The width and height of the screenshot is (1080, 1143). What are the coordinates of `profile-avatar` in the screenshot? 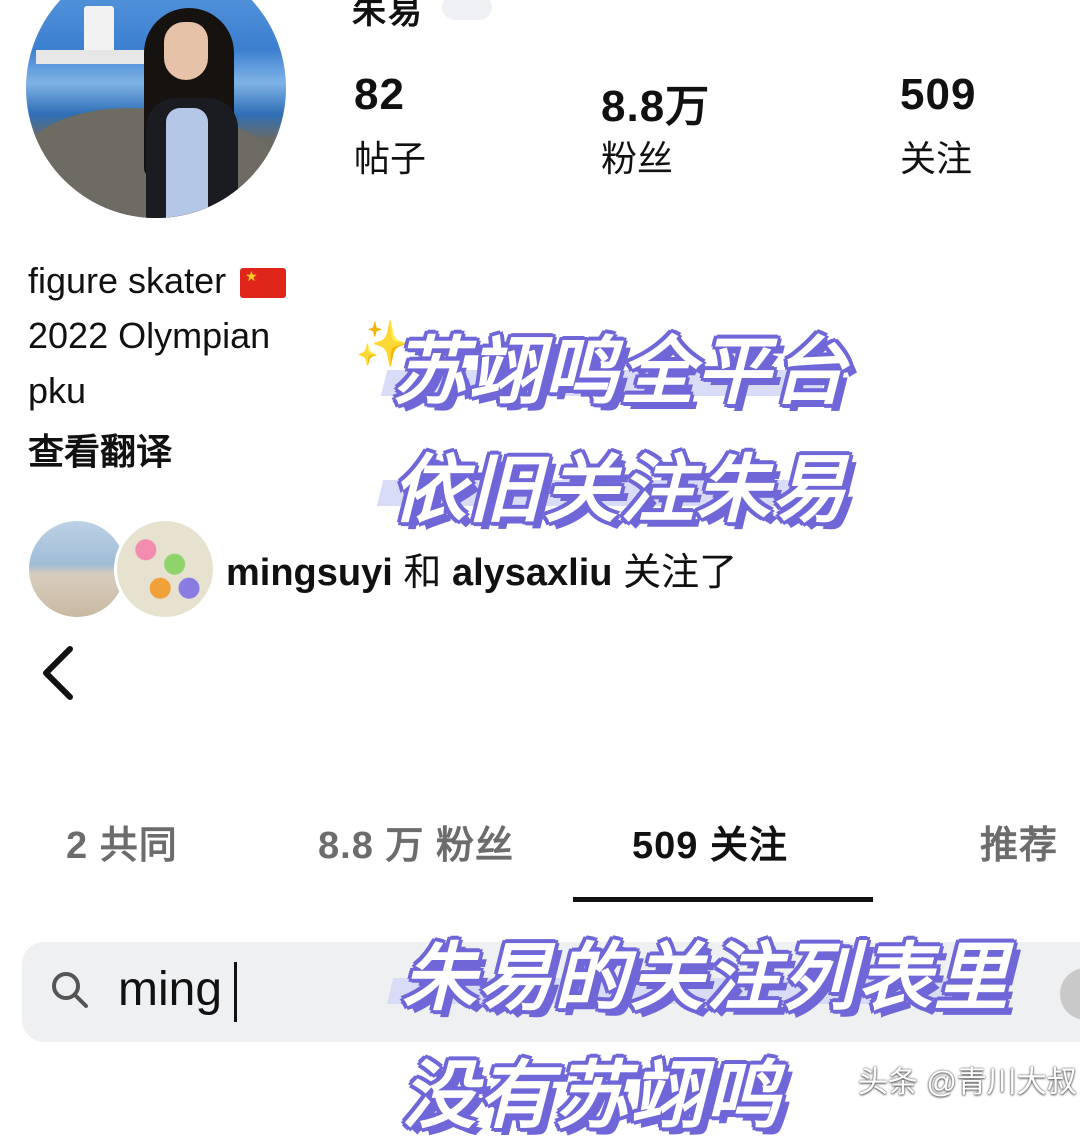 It's located at (156, 109).